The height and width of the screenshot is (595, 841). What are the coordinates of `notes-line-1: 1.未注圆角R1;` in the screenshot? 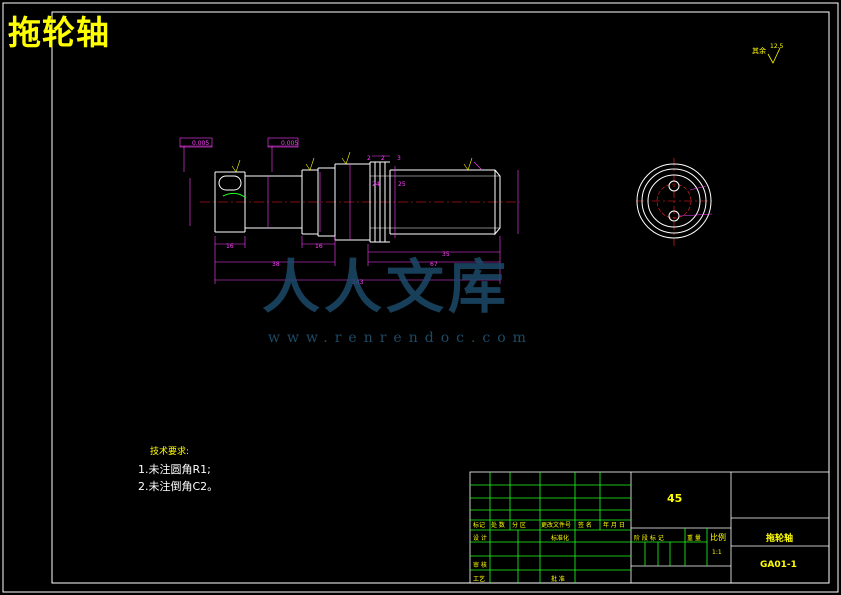 It's located at (174, 469).